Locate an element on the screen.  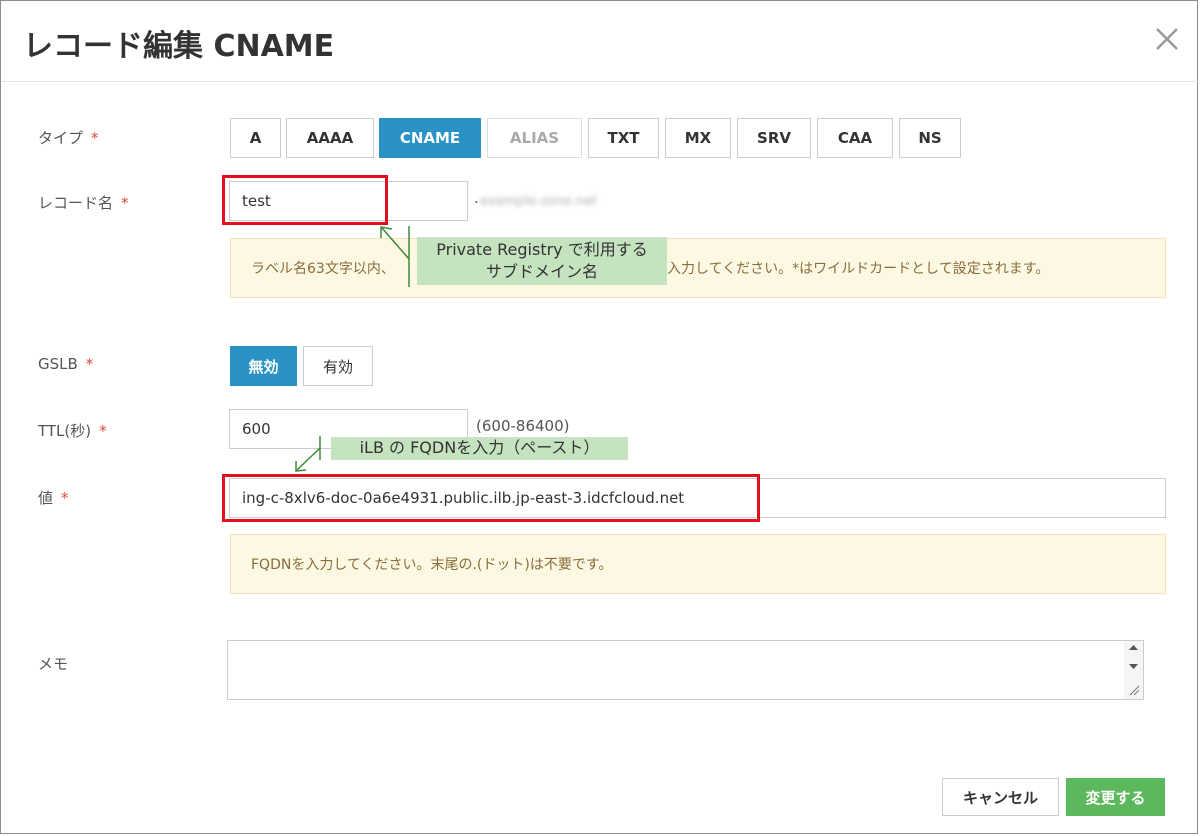
record-name-label: レコード名 * is located at coordinates (83, 202).